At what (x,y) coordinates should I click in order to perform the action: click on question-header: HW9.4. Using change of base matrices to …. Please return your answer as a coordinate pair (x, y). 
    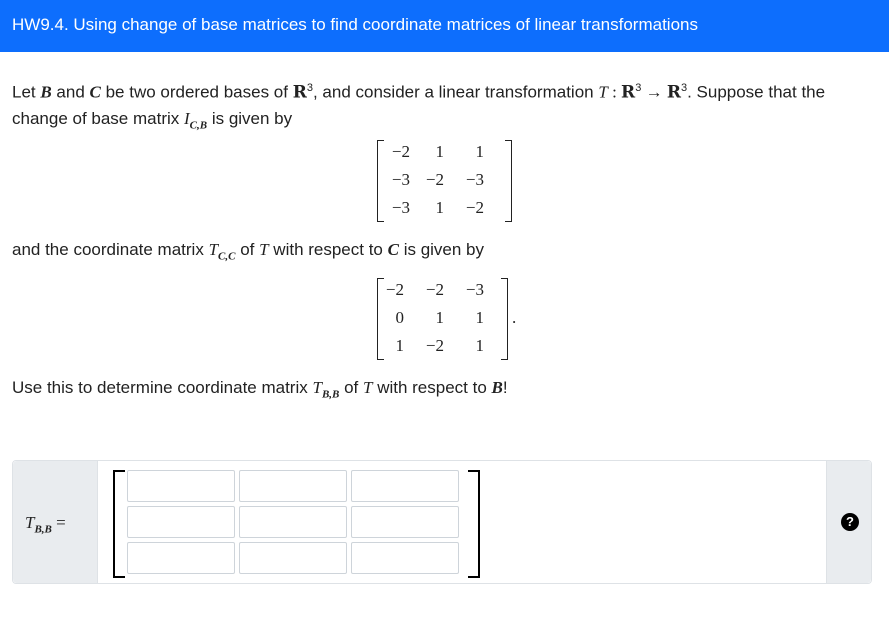
    Looking at the image, I should click on (444, 26).